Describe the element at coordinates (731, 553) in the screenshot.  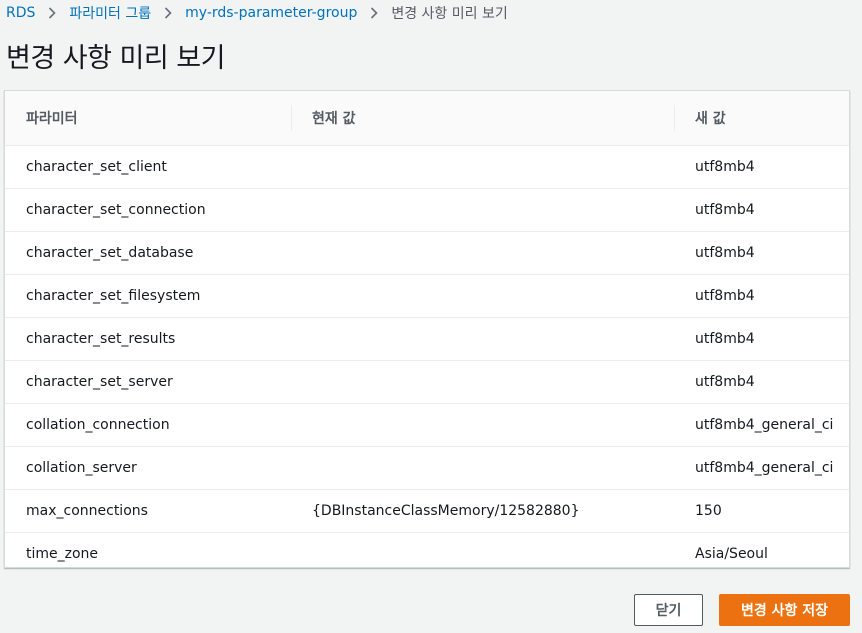
I see `cell-new-value: Asia/Seoul` at that location.